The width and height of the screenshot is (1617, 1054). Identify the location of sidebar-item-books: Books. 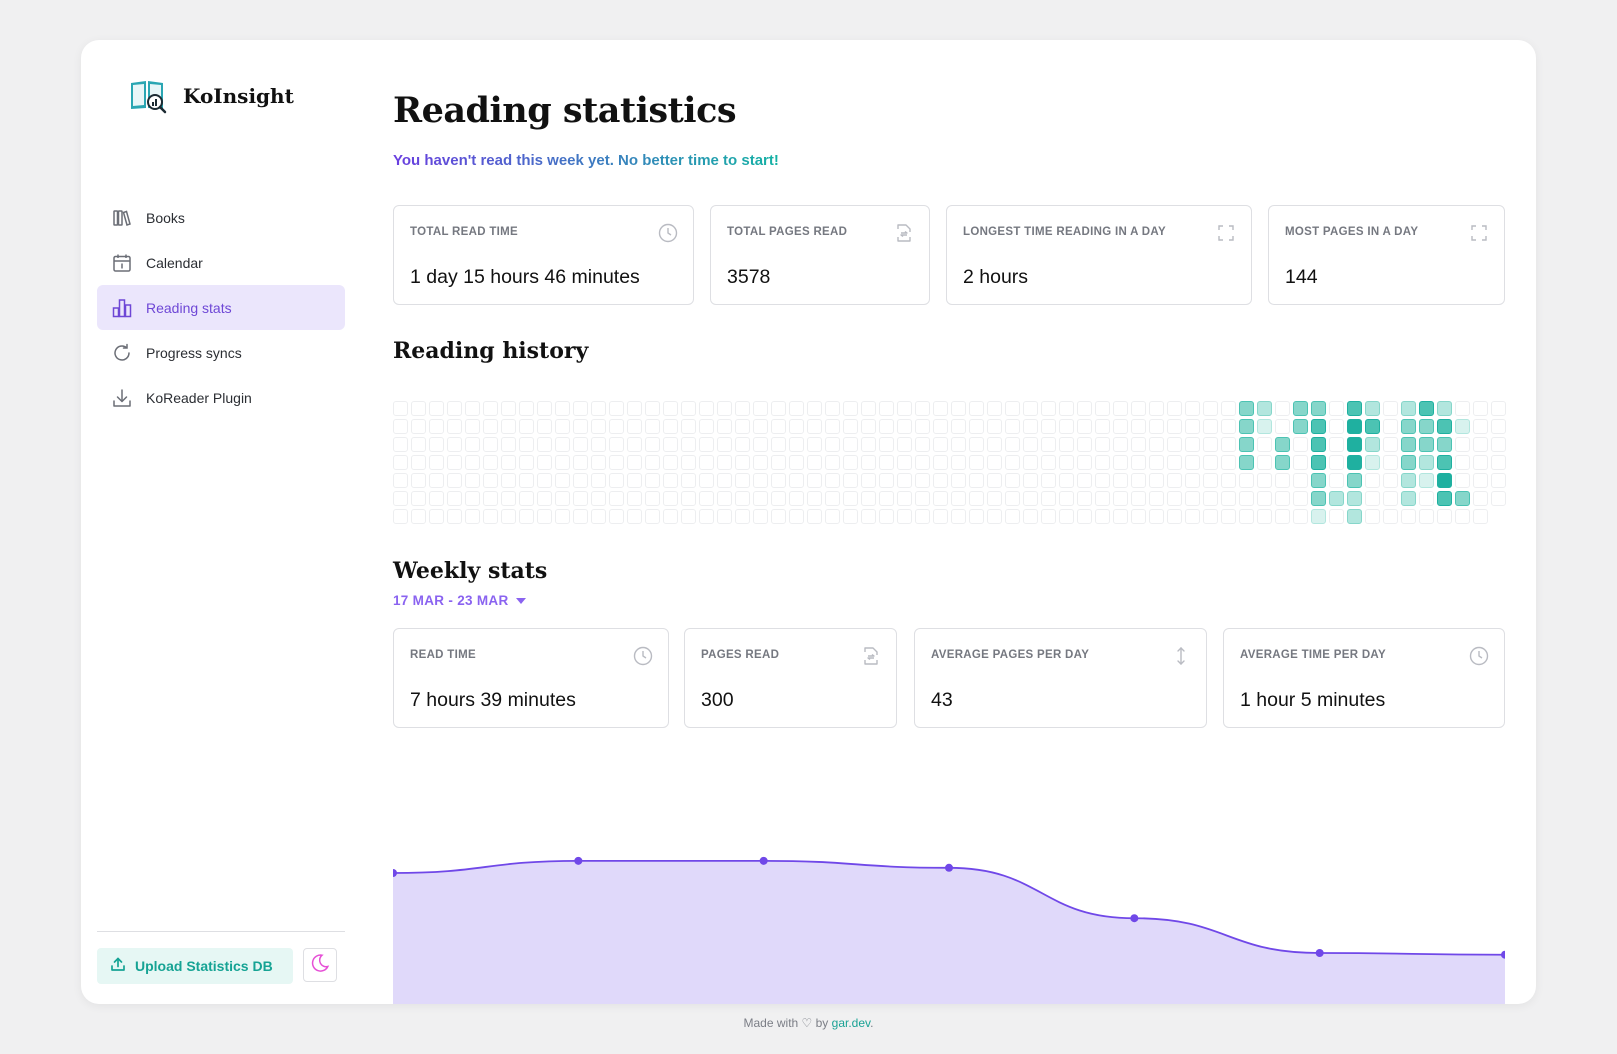
(221, 217).